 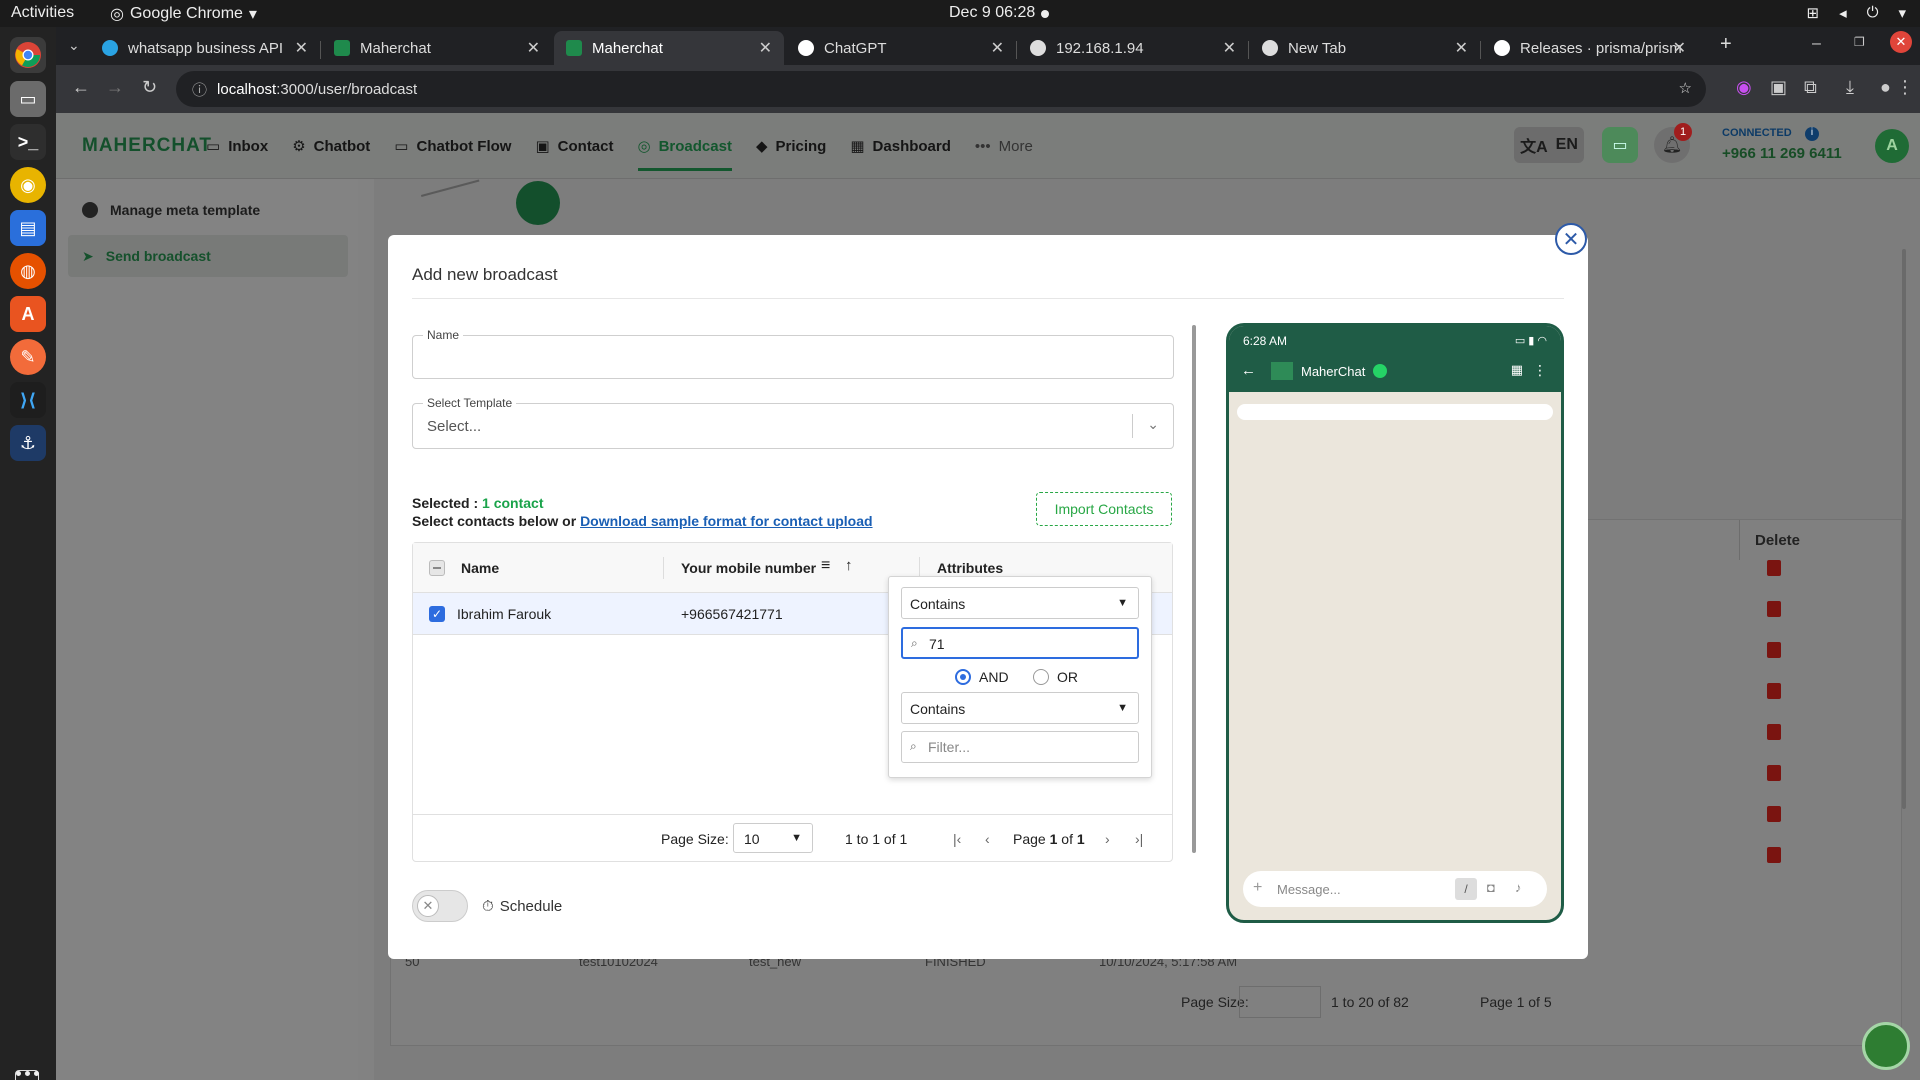 What do you see at coordinates (28, 314) in the screenshot?
I see `software-dock-icon: A` at bounding box center [28, 314].